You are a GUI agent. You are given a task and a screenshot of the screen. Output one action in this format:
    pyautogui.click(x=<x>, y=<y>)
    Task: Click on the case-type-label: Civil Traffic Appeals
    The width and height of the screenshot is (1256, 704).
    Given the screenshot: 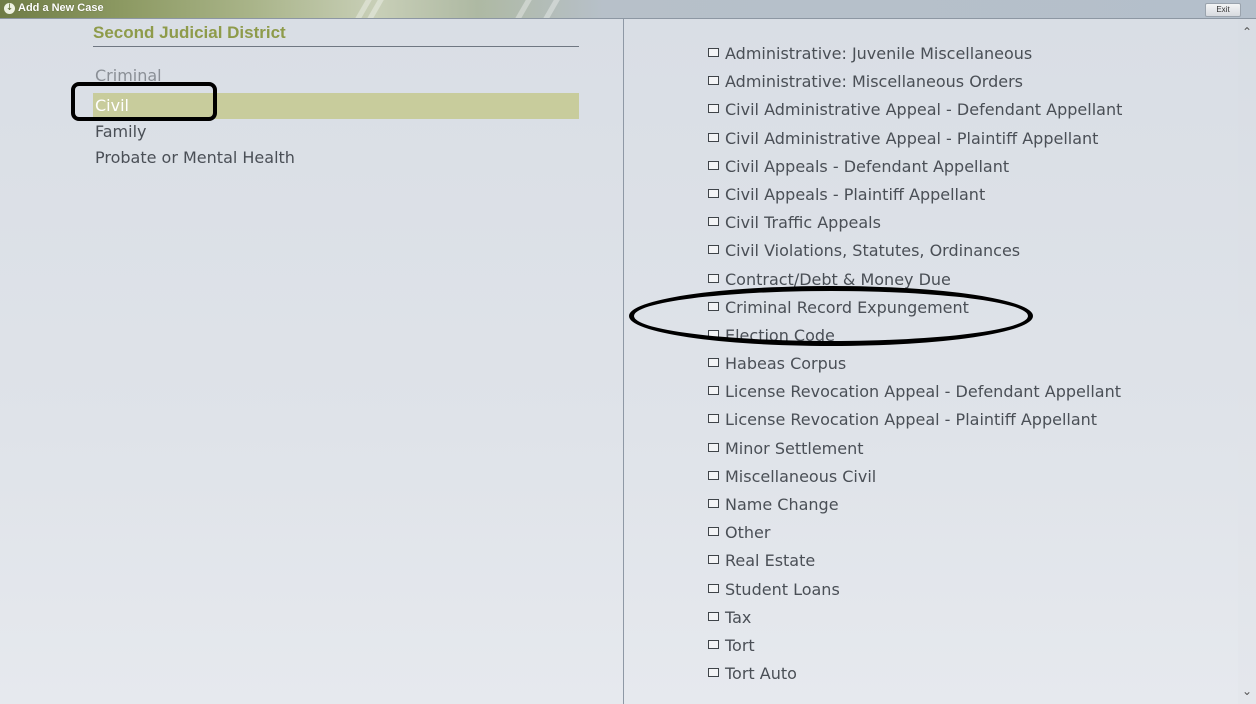 What is the action you would take?
    pyautogui.click(x=803, y=223)
    